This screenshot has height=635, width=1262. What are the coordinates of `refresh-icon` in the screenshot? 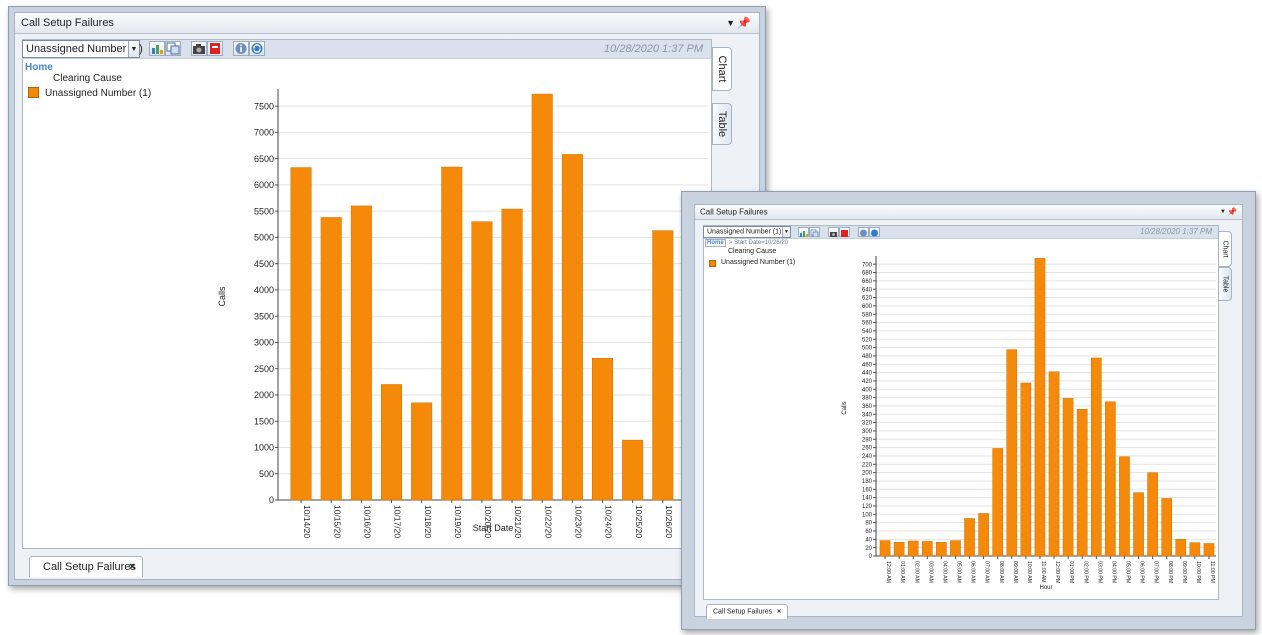 It's located at (257, 48).